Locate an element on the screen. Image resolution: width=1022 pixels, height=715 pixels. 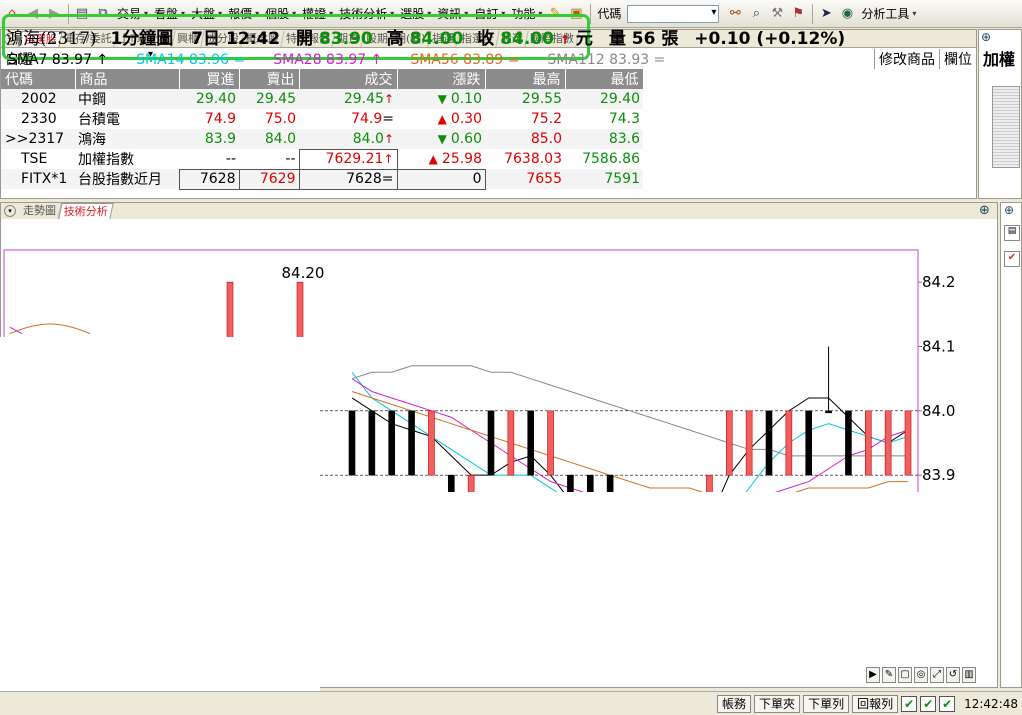
analysis-tool-menu: 分析工具 ▾ is located at coordinates (888, 13).